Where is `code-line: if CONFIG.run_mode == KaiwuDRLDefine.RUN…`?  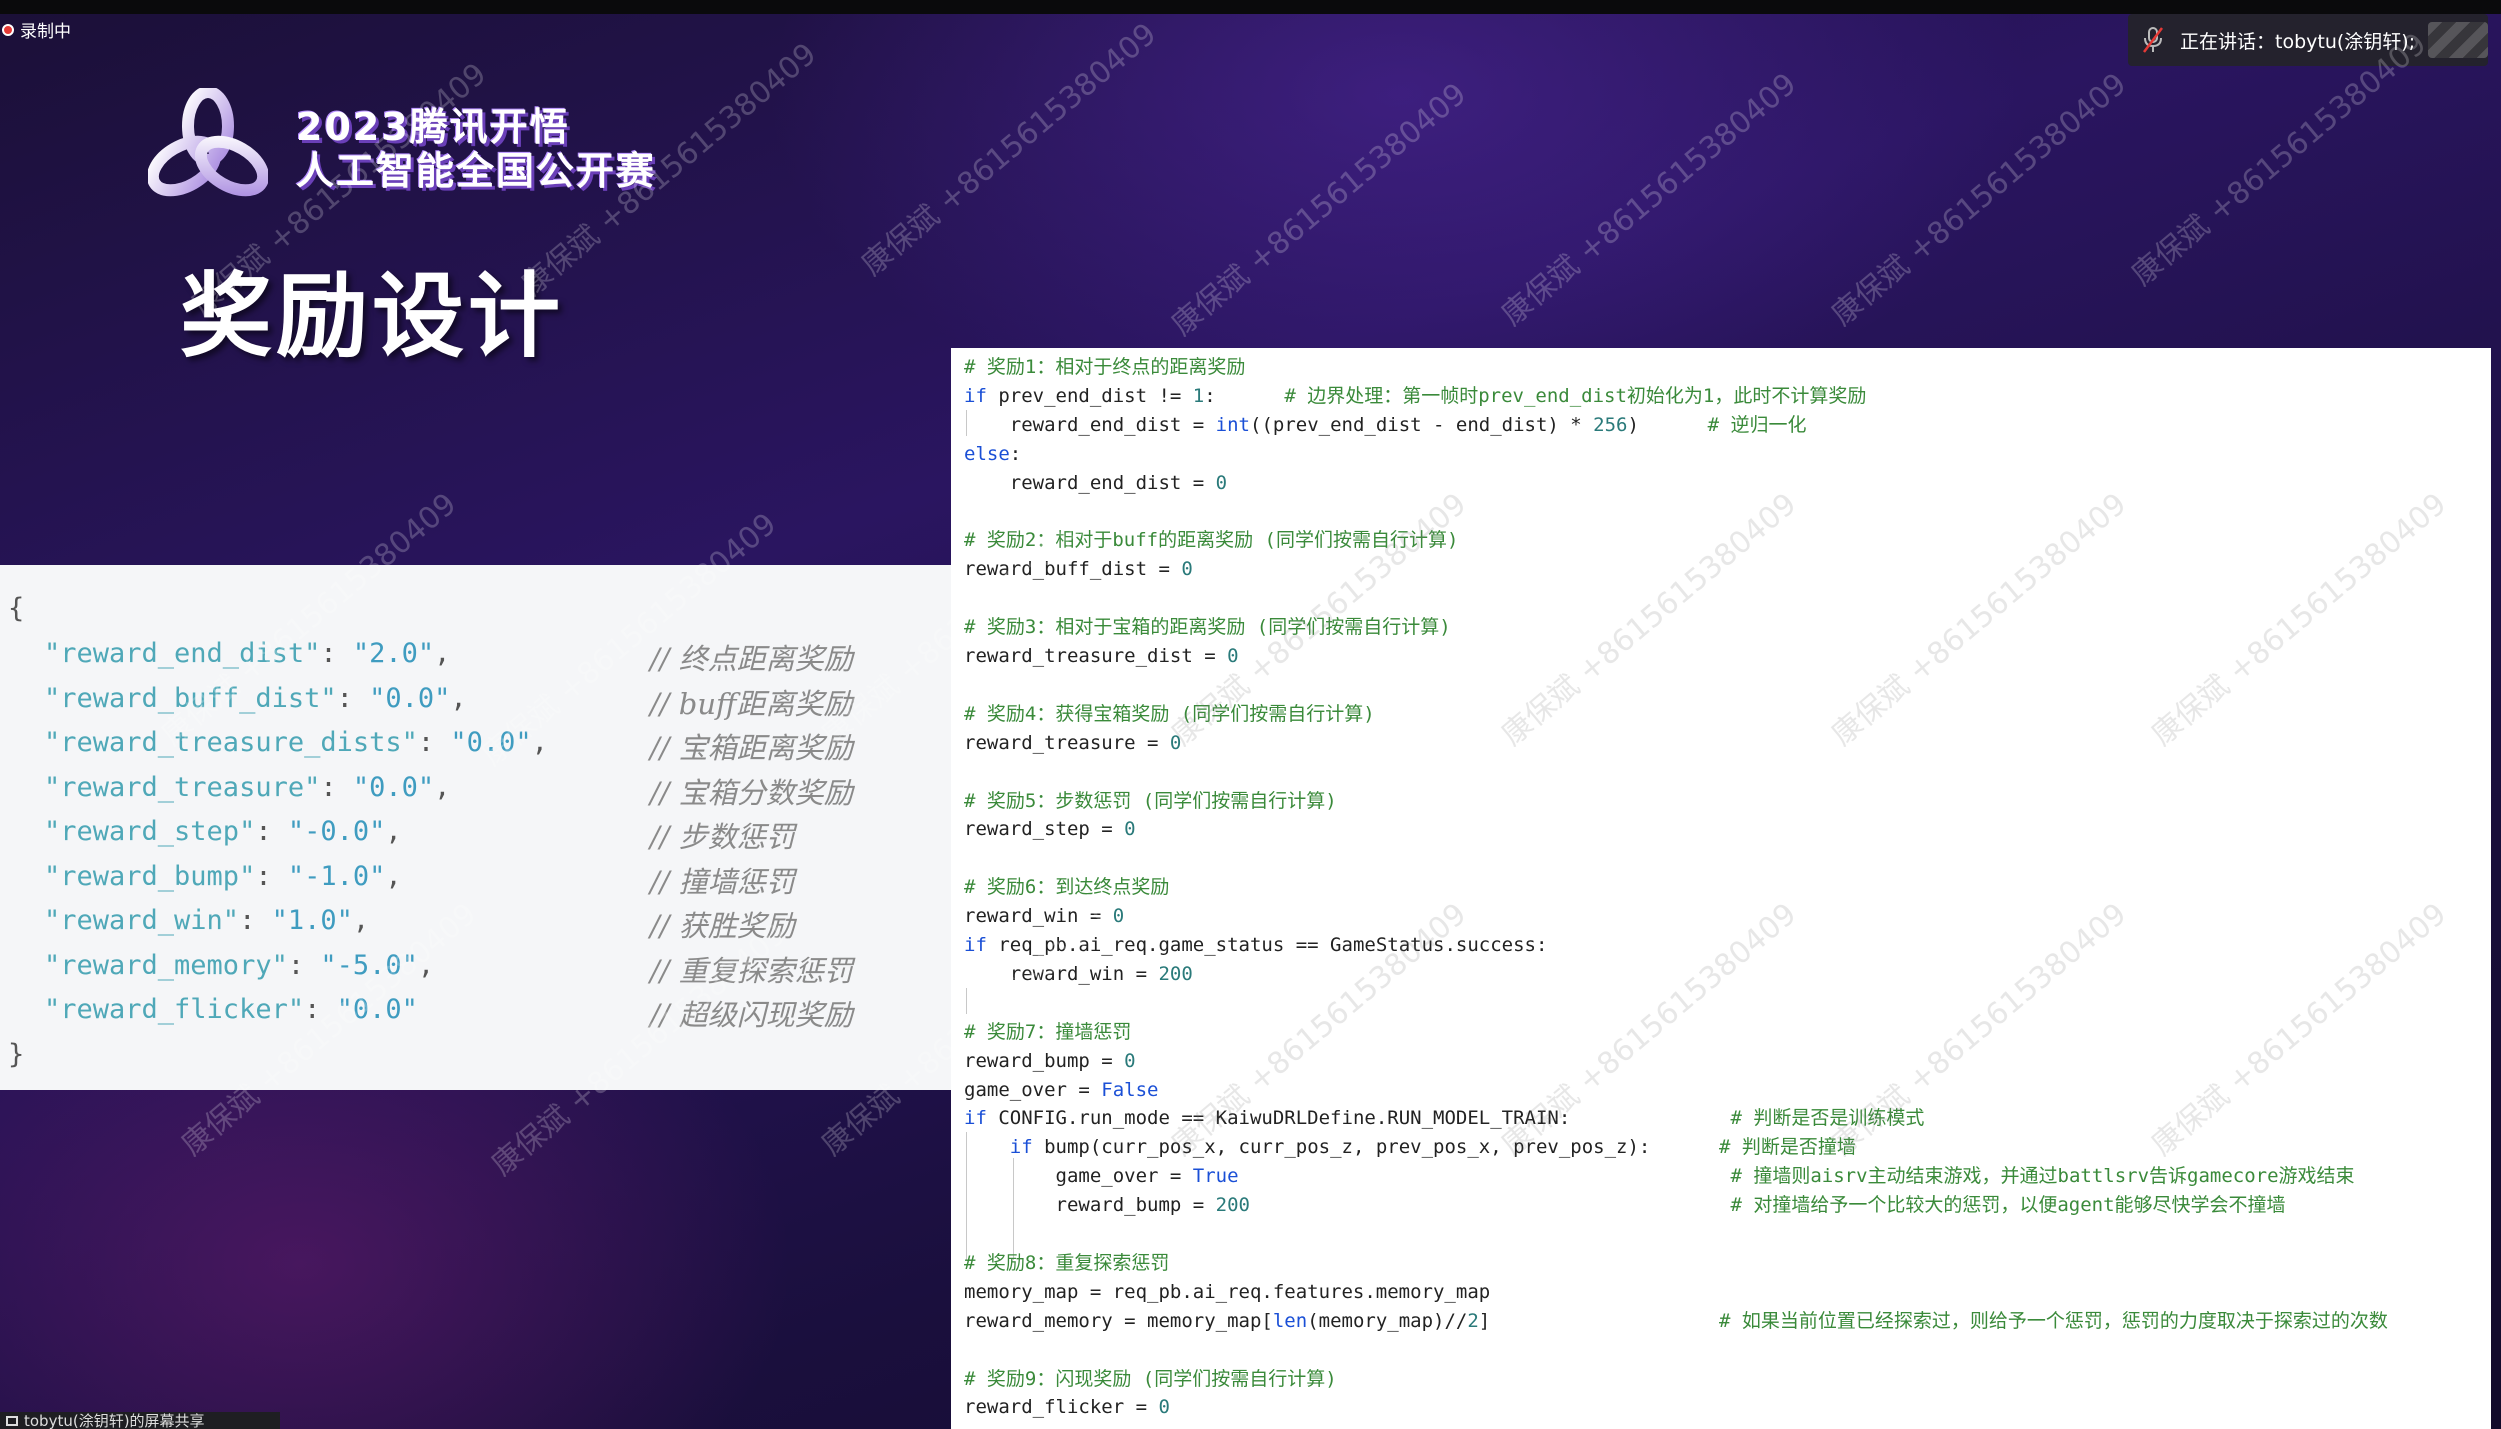 code-line: if CONFIG.run_mode == KaiwuDRLDefine.RUN… is located at coordinates (1444, 1118).